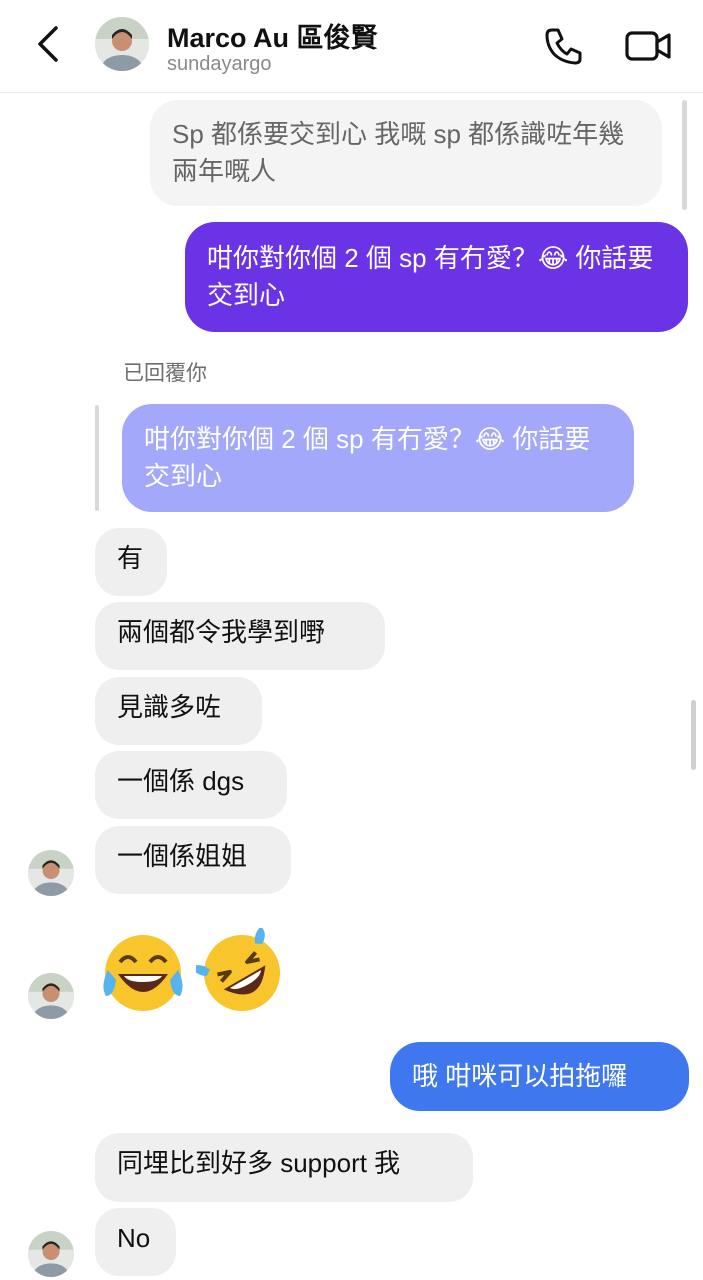 The height and width of the screenshot is (1280, 703). I want to click on emoji-rolling-on-floor-laughing, so click(239, 972).